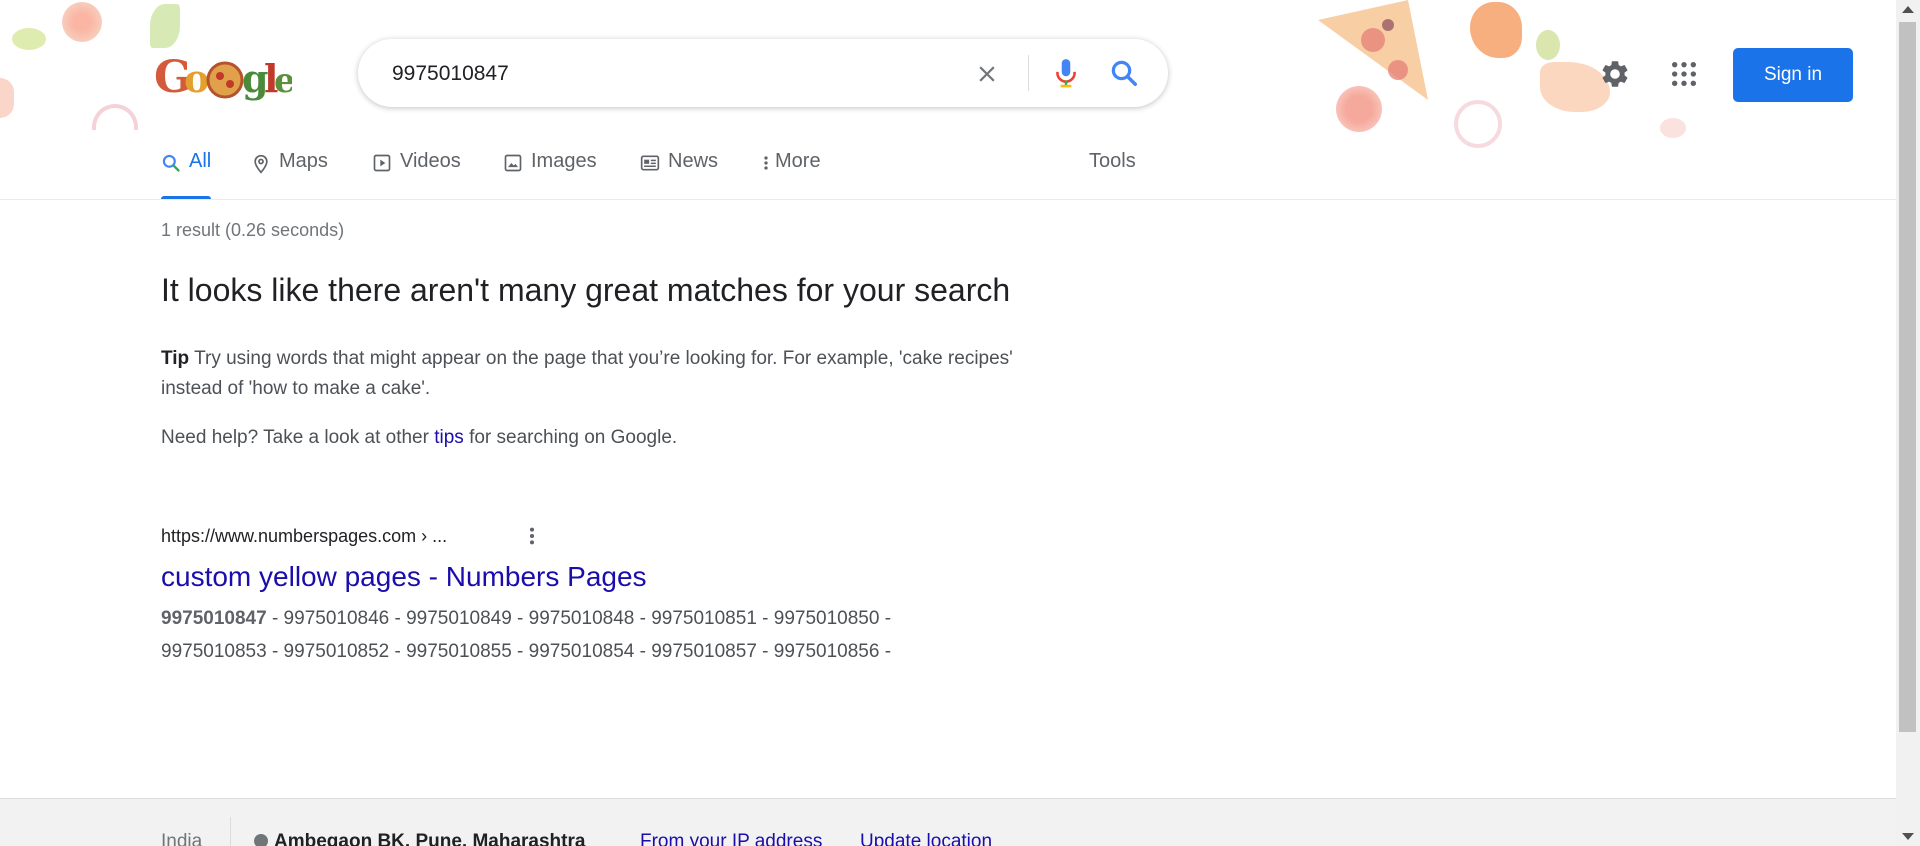 The width and height of the screenshot is (1920, 846). What do you see at coordinates (1373, 50) in the screenshot?
I see `pizza-slice-decoration` at bounding box center [1373, 50].